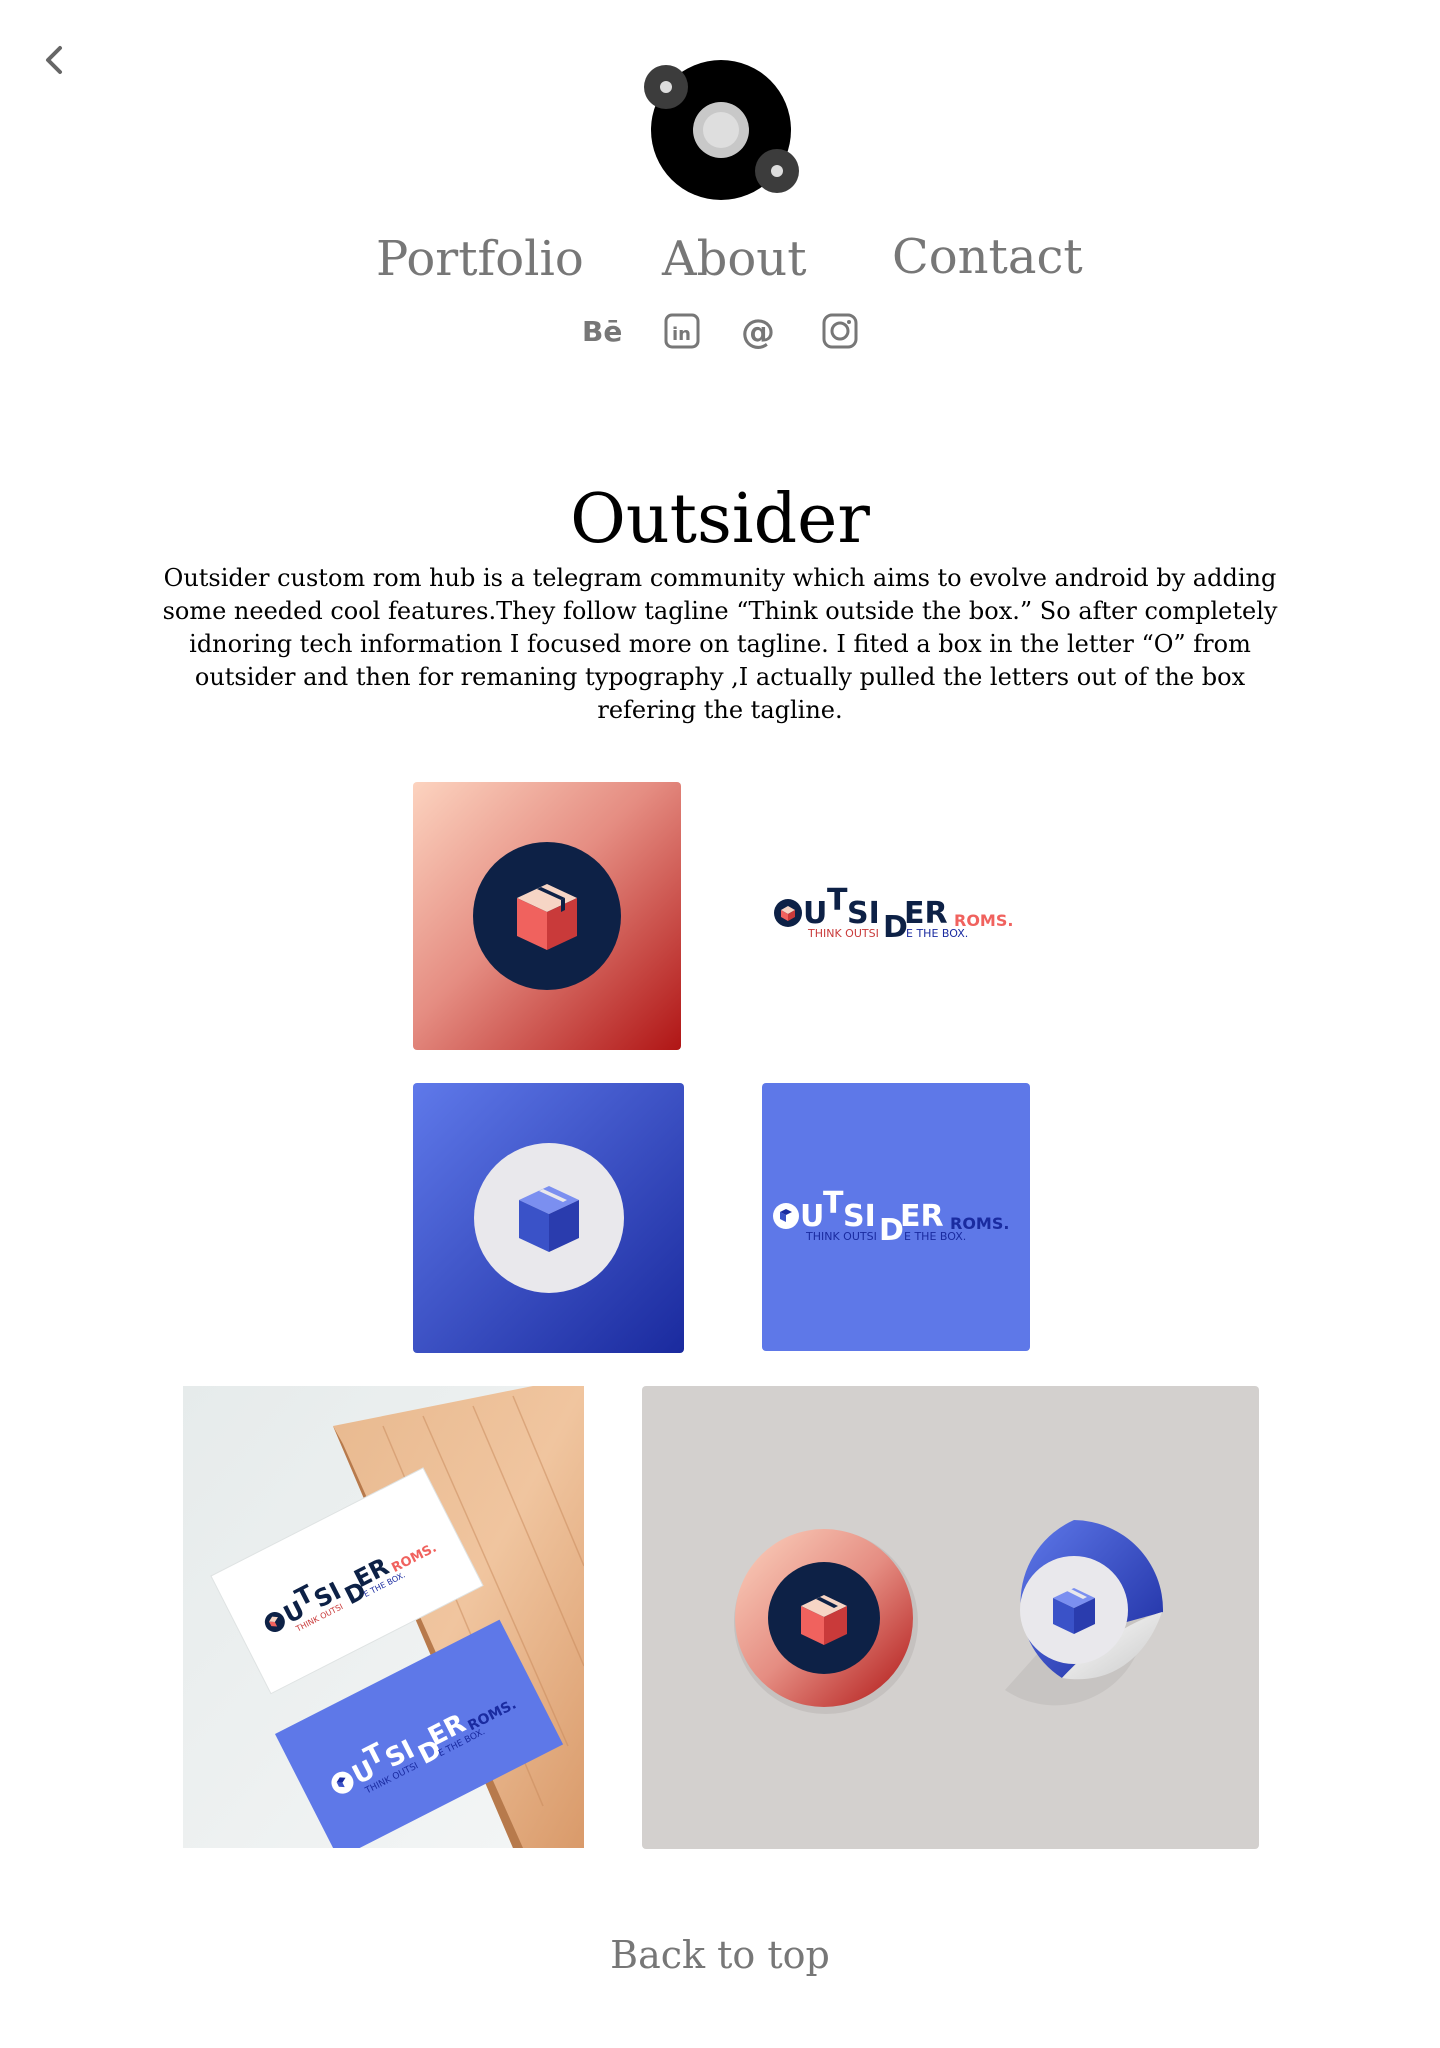 This screenshot has width=1440, height=2048. I want to click on back-to-top-container: Back to top, so click(720, 1955).